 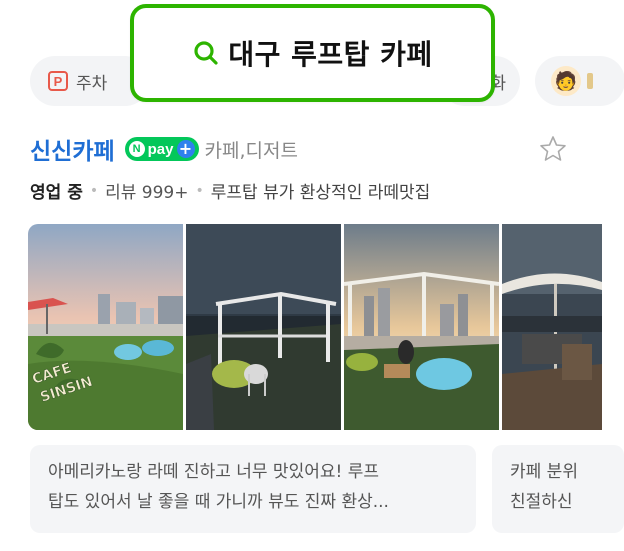 I want to click on npay-badge: N pay +, so click(x=161, y=149).